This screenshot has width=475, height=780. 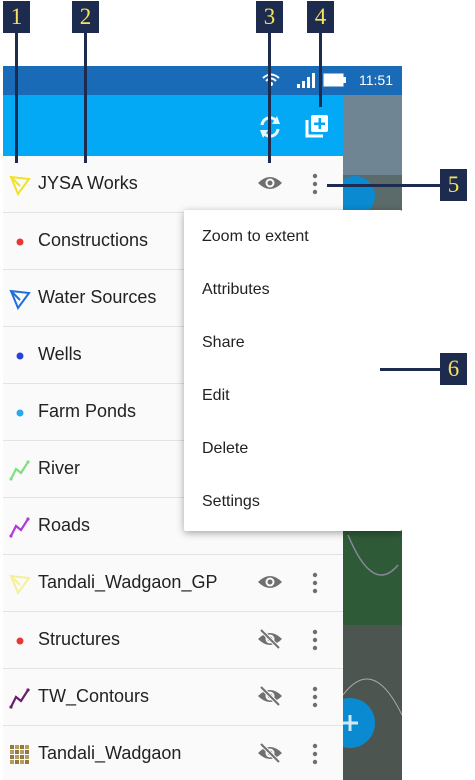 I want to click on layer-name: Tandali_Wadgaon_GP, so click(x=128, y=582).